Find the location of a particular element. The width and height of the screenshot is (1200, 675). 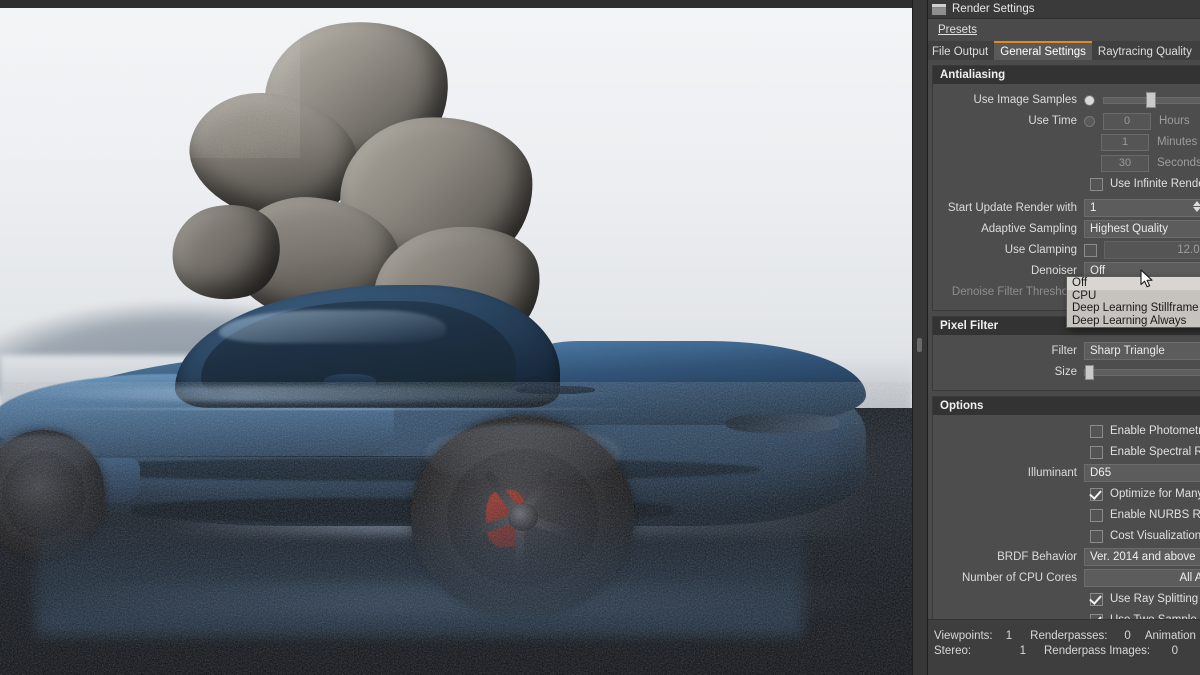

input-clamping-value: 12.00 is located at coordinates (1152, 250).